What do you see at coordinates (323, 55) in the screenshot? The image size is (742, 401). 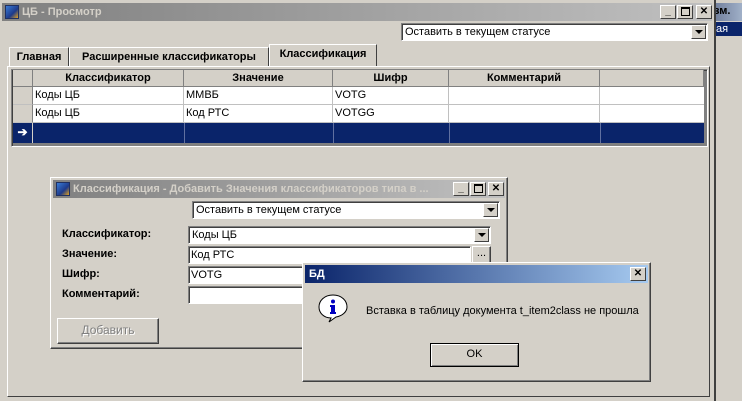 I see `tab-classification: Классификация` at bounding box center [323, 55].